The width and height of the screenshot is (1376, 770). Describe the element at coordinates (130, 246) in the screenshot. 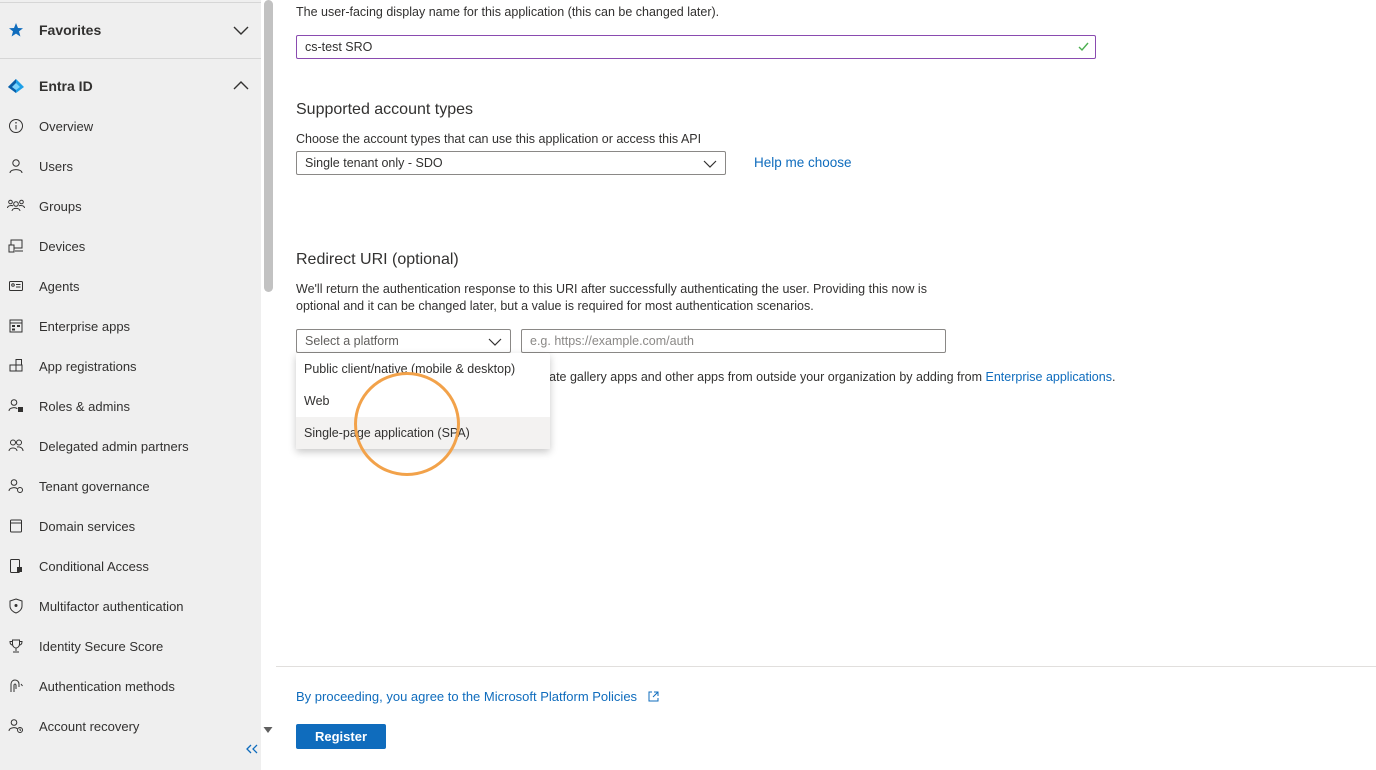

I see `sidebar-item-devices: Devices` at that location.